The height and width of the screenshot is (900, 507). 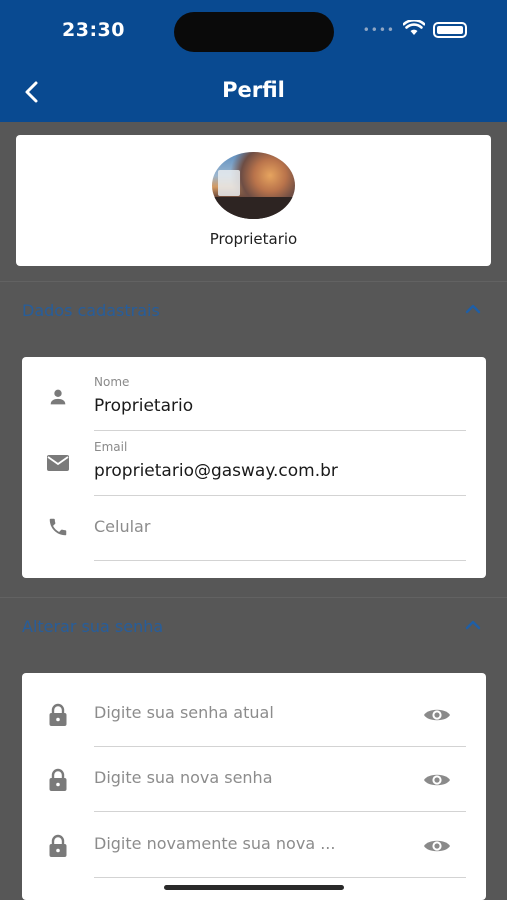 What do you see at coordinates (254, 532) in the screenshot?
I see `phone-field: Celular` at bounding box center [254, 532].